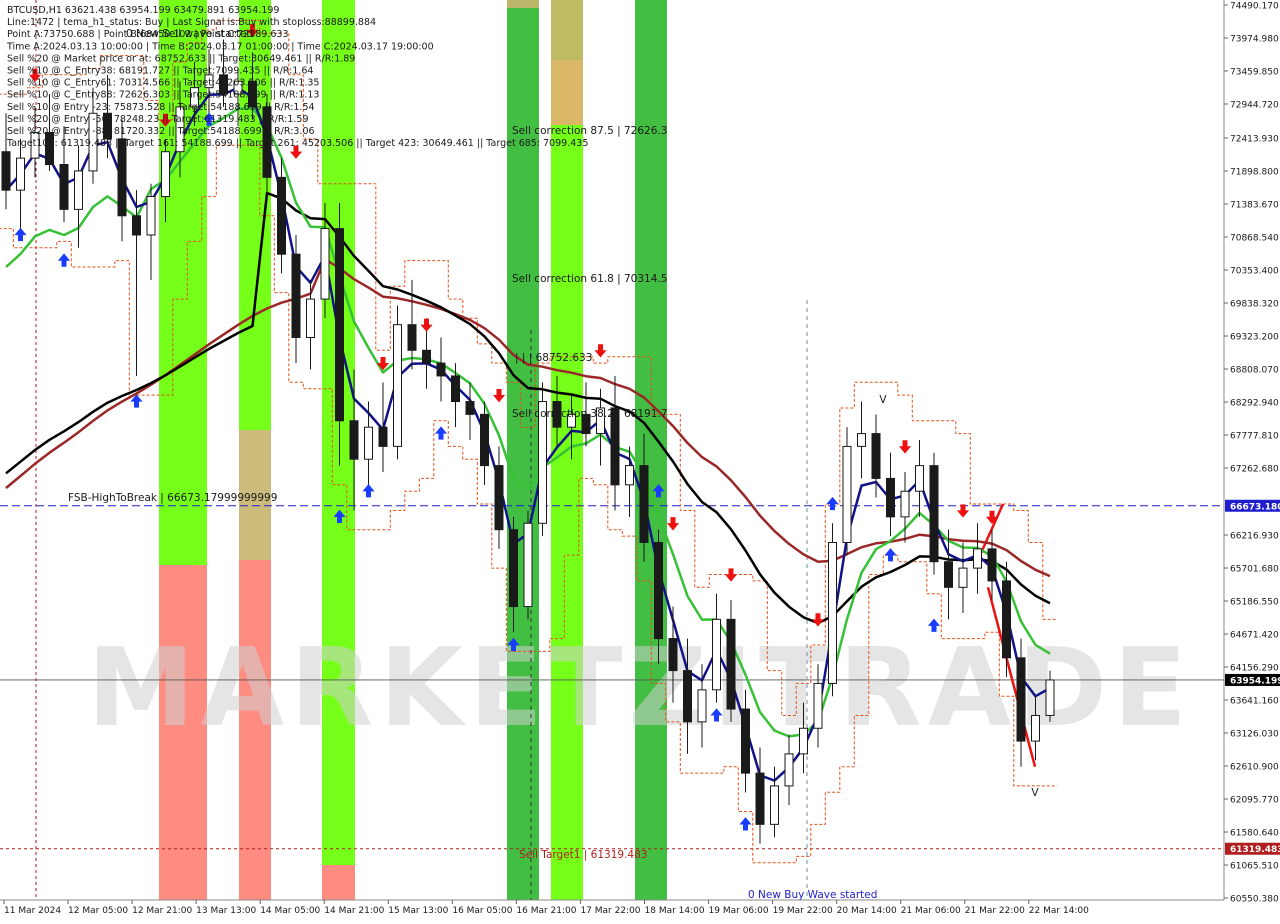  I want to click on price-marker-label: 63954.199, so click(1255, 681).